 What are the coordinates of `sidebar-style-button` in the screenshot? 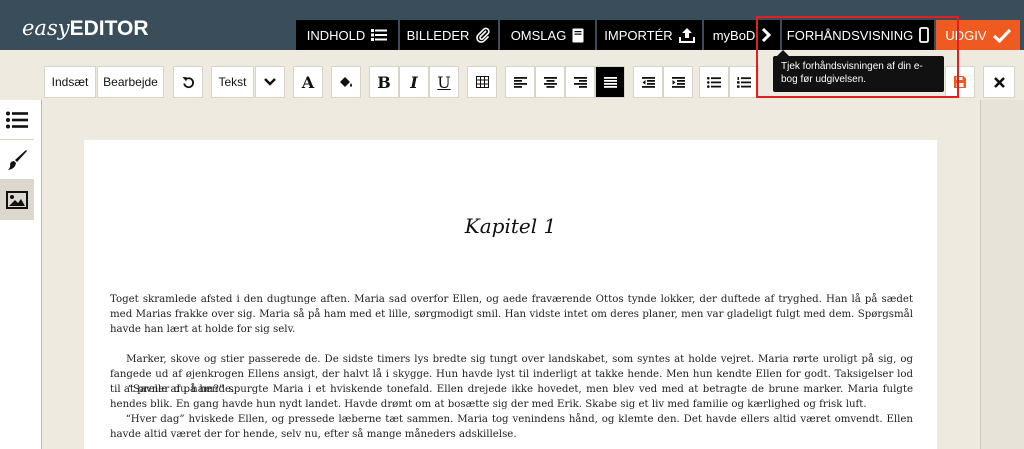 It's located at (17, 160).